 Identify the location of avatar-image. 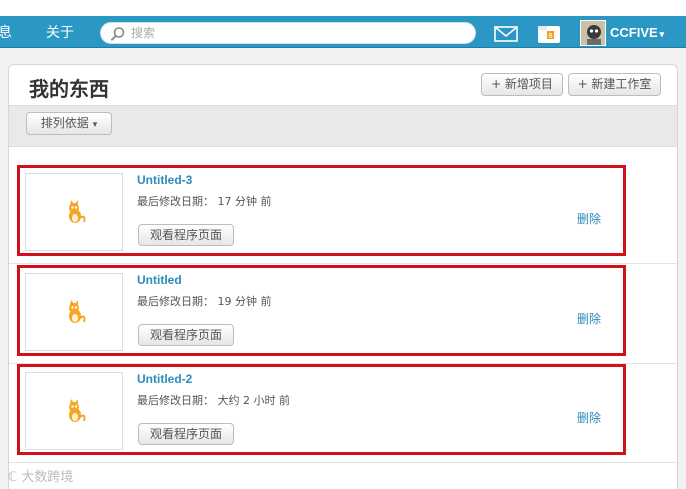
(593, 33).